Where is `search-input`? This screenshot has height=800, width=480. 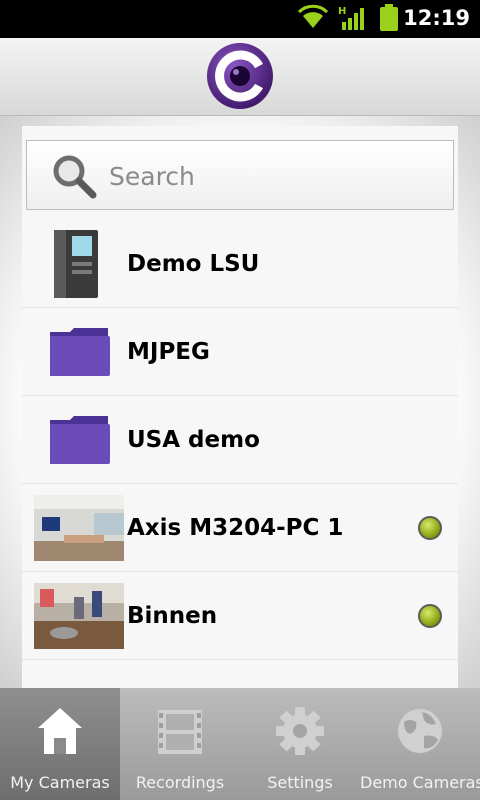 search-input is located at coordinates (274, 176).